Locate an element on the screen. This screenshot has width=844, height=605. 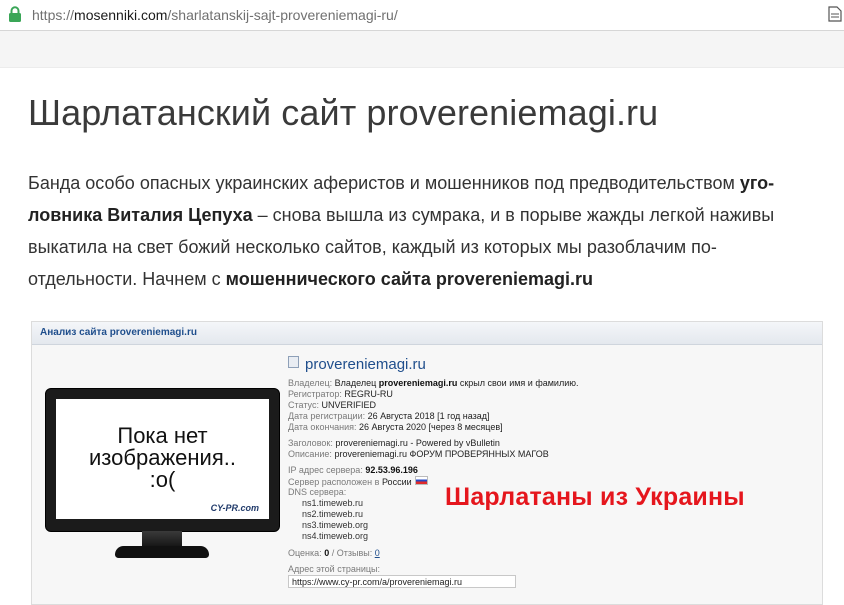
registrar-value: REGRU-RU is located at coordinates (368, 394).